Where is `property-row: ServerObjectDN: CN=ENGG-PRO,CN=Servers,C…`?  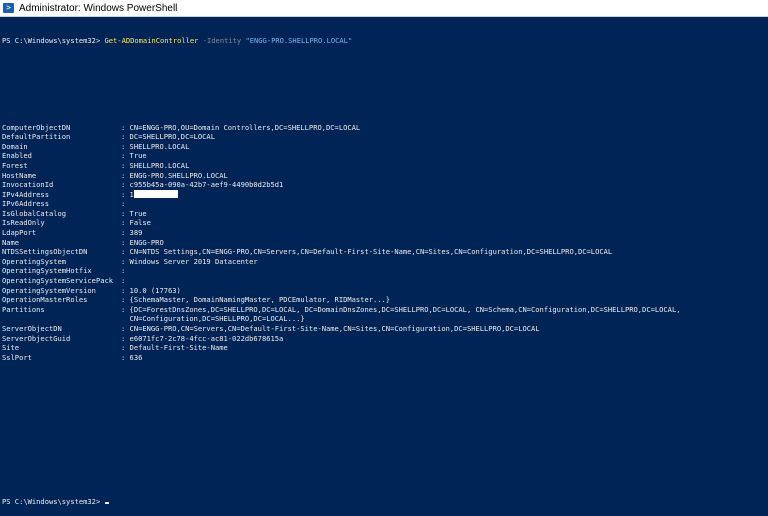 property-row: ServerObjectDN: CN=ENGG-PRO,CN=Servers,C… is located at coordinates (384, 329).